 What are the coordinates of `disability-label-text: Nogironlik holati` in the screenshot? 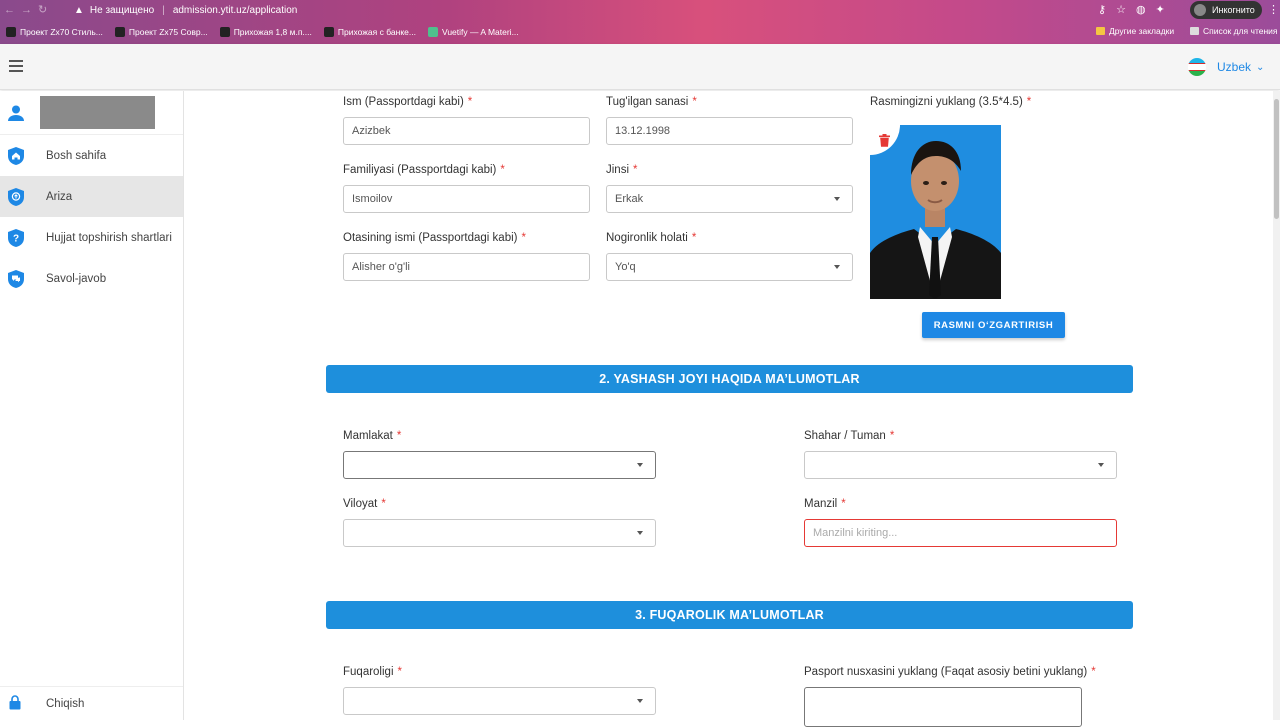 It's located at (647, 238).